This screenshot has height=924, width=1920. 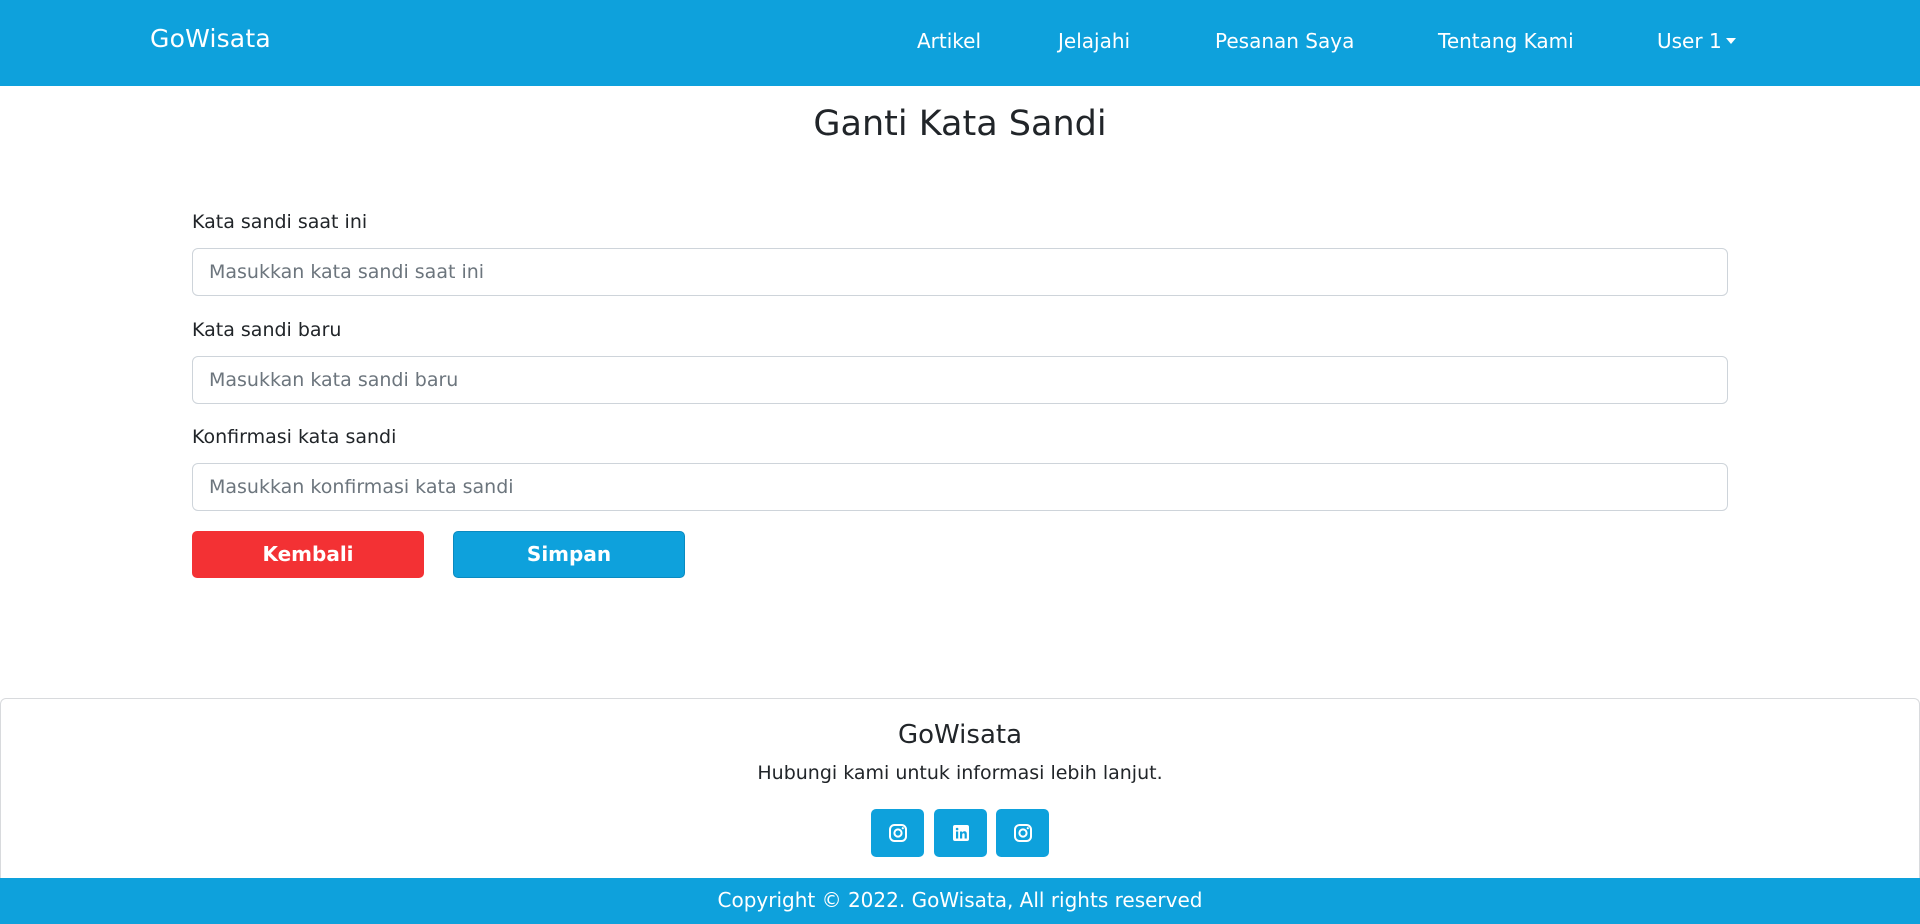 I want to click on confirm-password-label: Konfirmasi kata sandi, so click(x=294, y=437).